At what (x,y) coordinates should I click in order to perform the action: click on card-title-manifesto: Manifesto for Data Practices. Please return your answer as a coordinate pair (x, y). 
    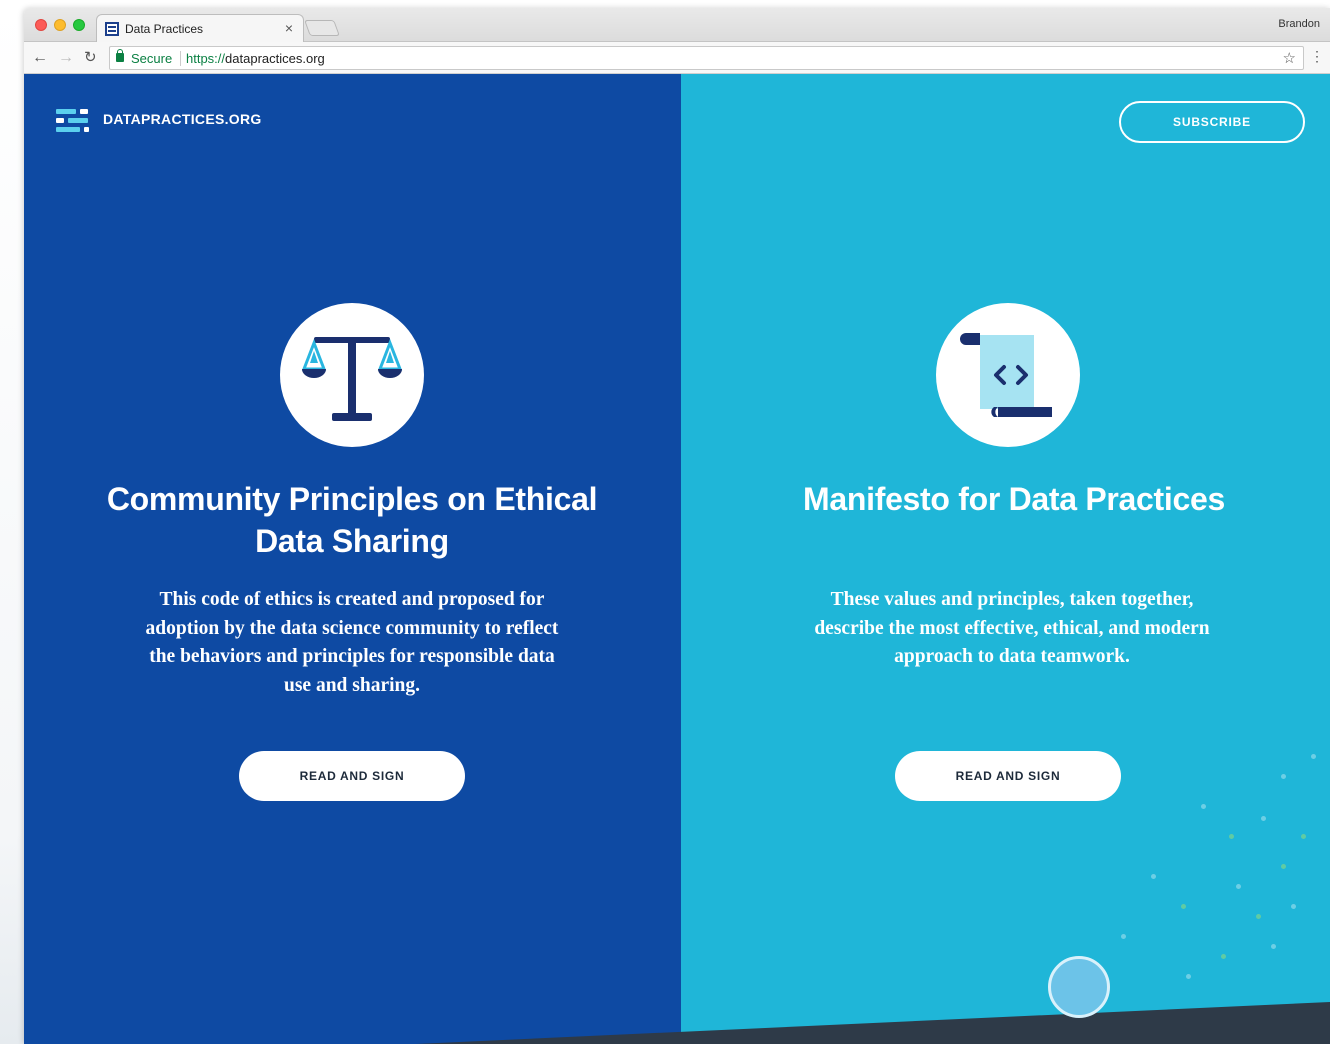
    Looking at the image, I should click on (1014, 499).